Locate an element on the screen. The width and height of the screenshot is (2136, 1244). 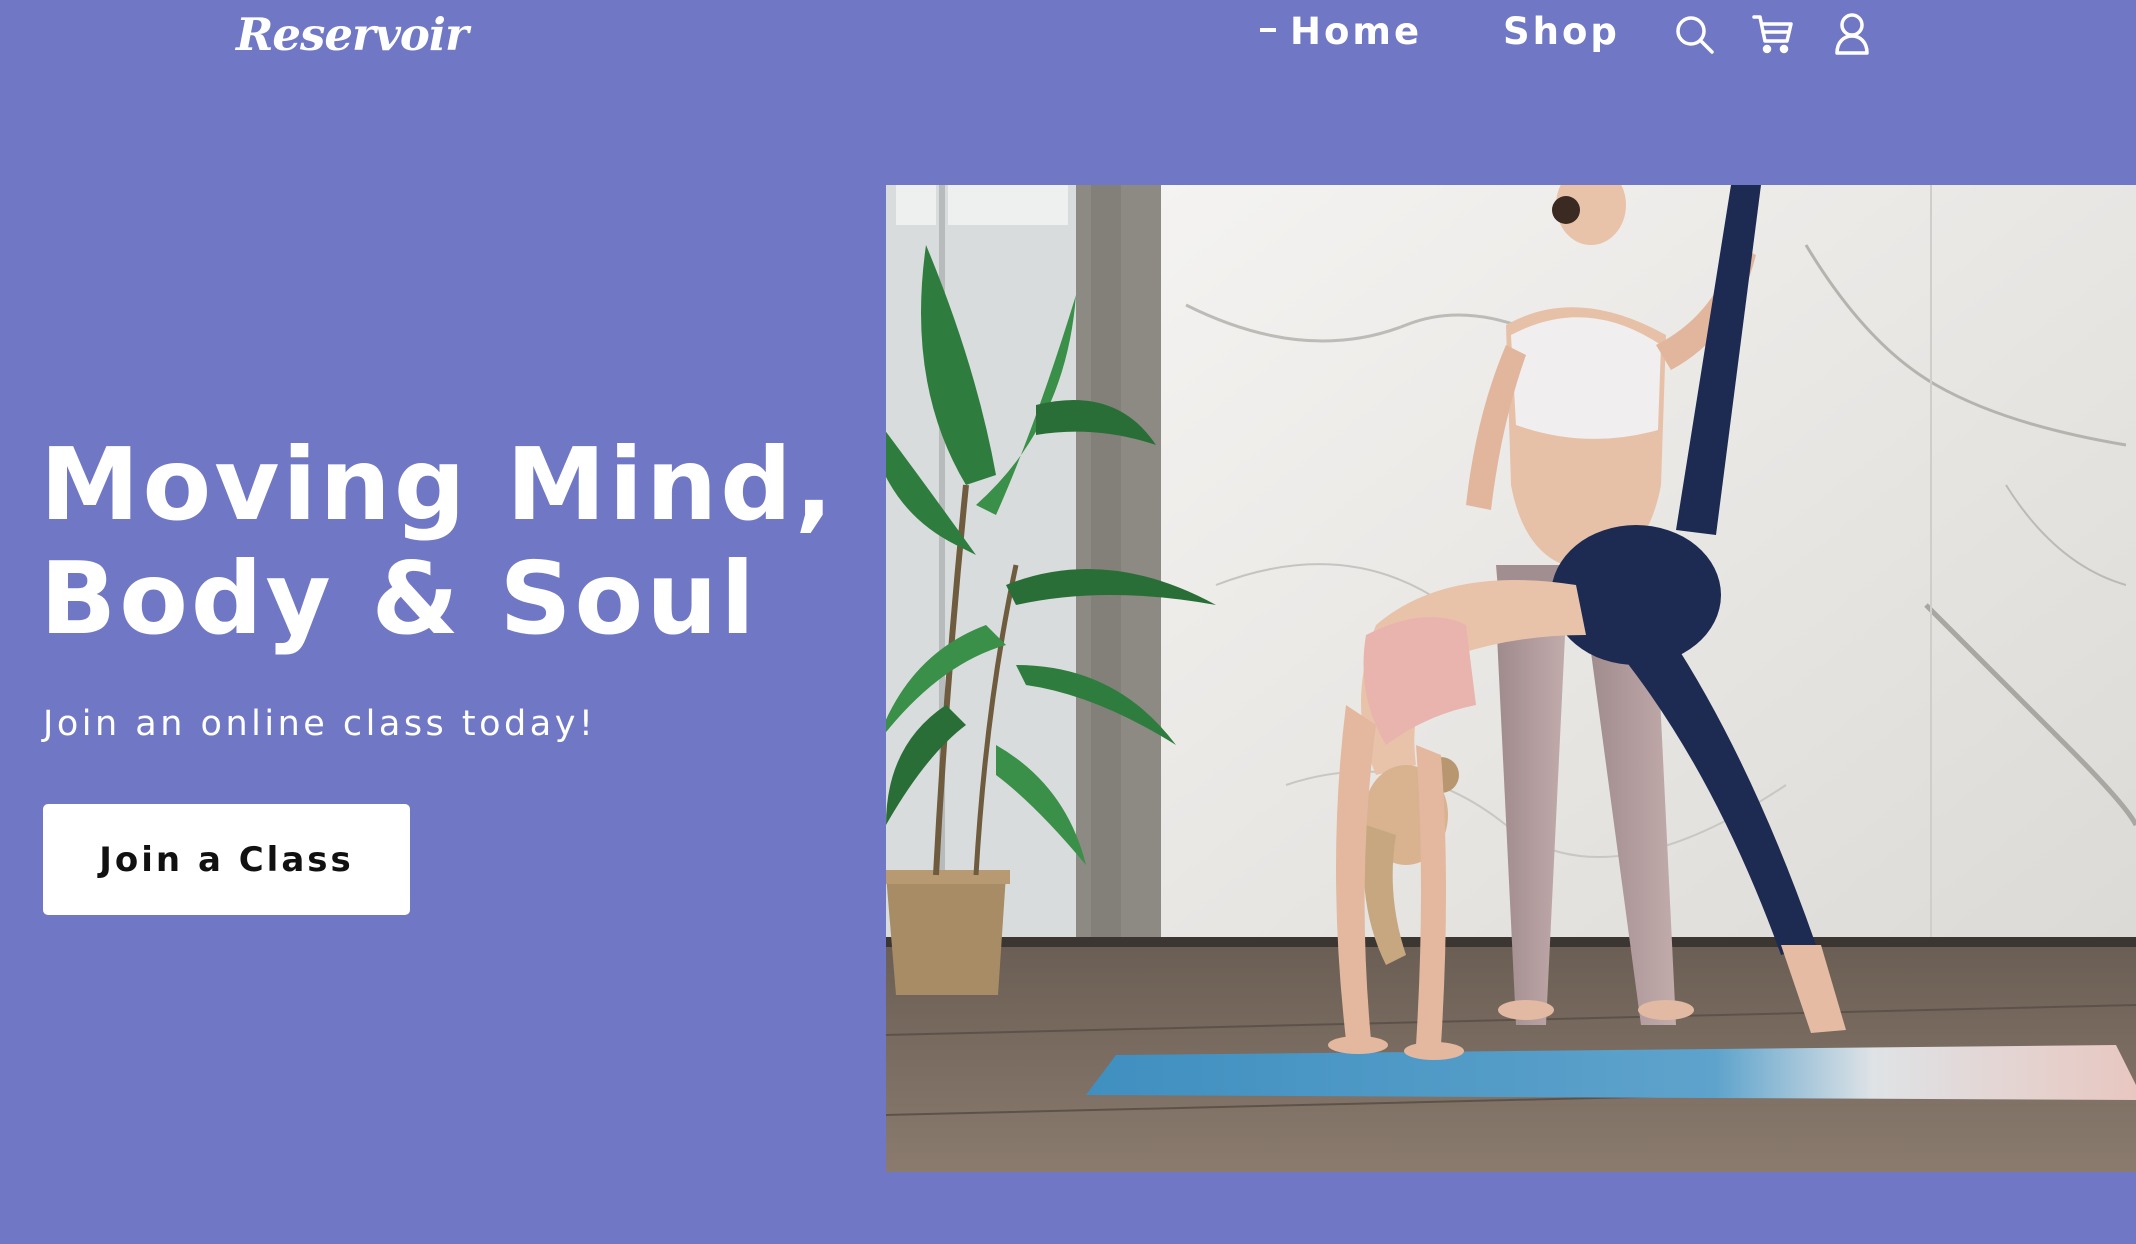
nav-link-shop-label: Shop is located at coordinates (1561, 31).